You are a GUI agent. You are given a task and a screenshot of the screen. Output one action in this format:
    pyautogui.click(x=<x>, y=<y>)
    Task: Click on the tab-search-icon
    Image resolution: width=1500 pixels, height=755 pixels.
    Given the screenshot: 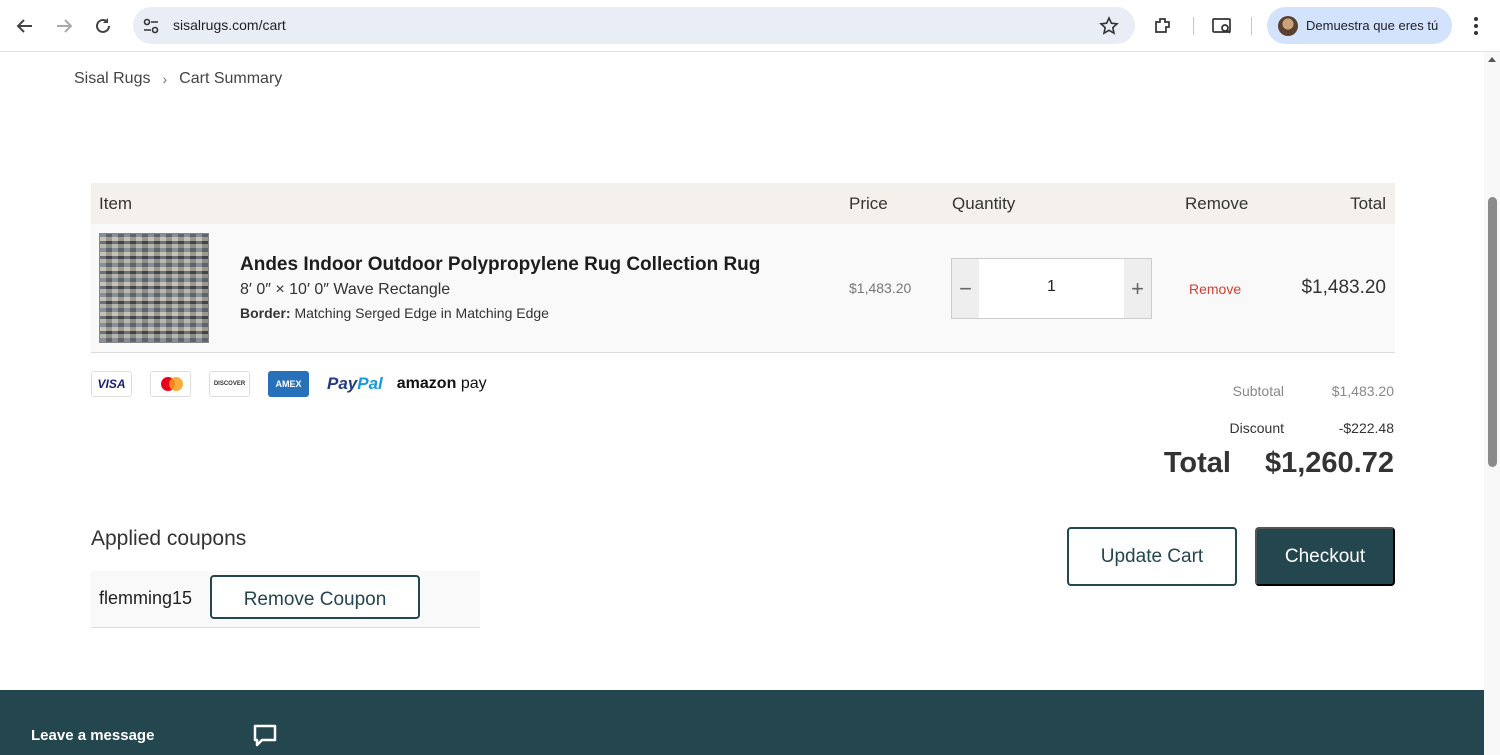 What is the action you would take?
    pyautogui.click(x=1222, y=26)
    